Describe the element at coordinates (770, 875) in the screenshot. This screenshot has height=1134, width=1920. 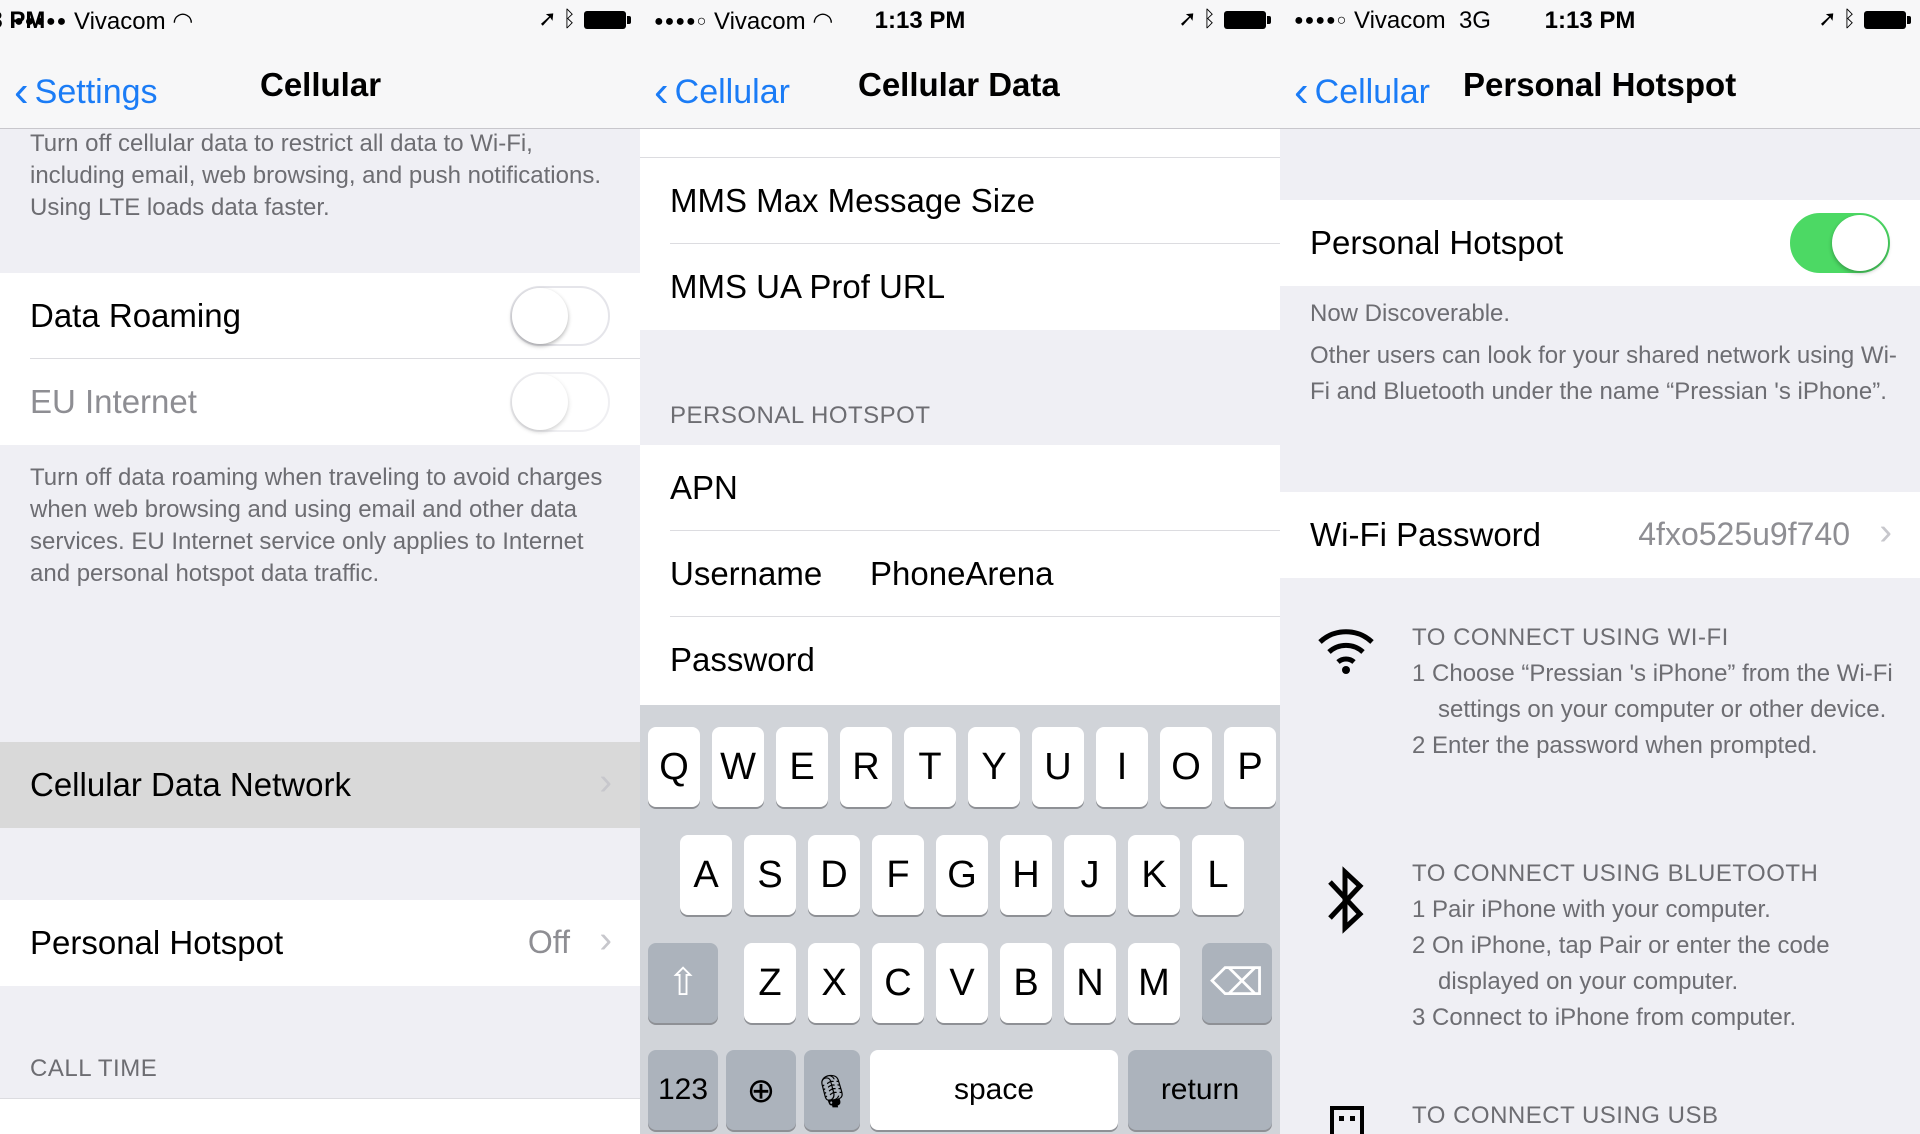
I see `key-s: S` at that location.